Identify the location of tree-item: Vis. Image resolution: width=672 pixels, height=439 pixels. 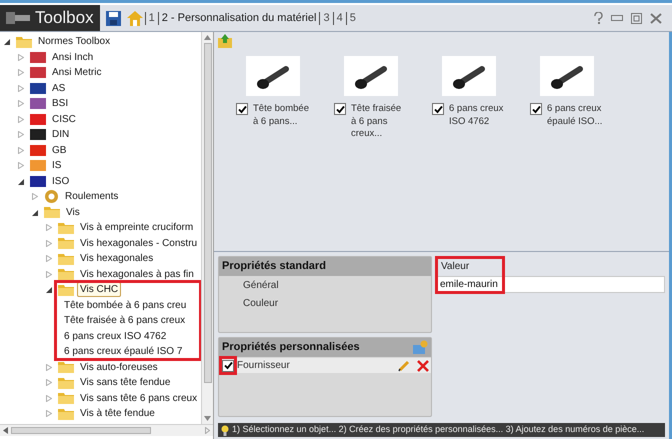
(73, 212).